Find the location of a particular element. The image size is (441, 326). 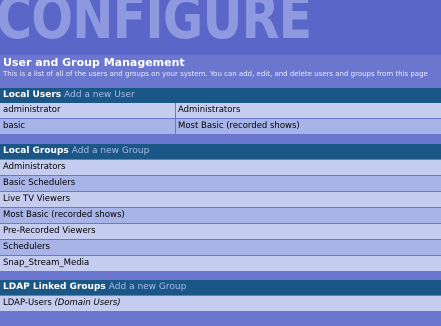

group-name: Administrators is located at coordinates (34, 167).